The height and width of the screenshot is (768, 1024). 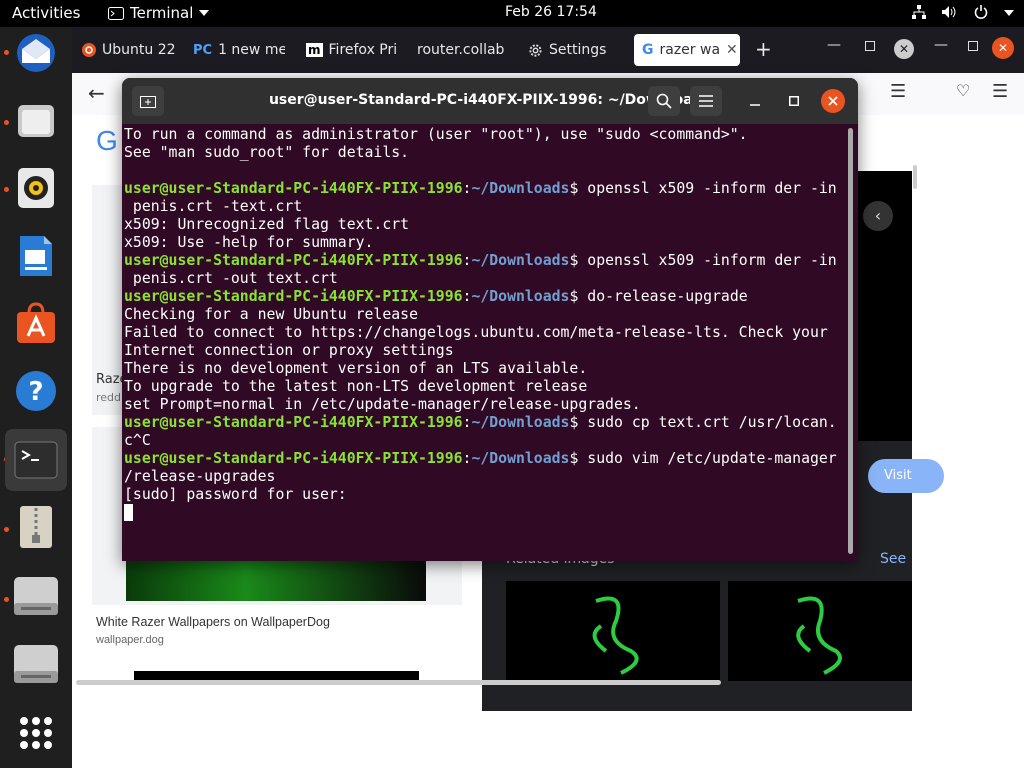 I want to click on maximize-icon, so click(x=794, y=101).